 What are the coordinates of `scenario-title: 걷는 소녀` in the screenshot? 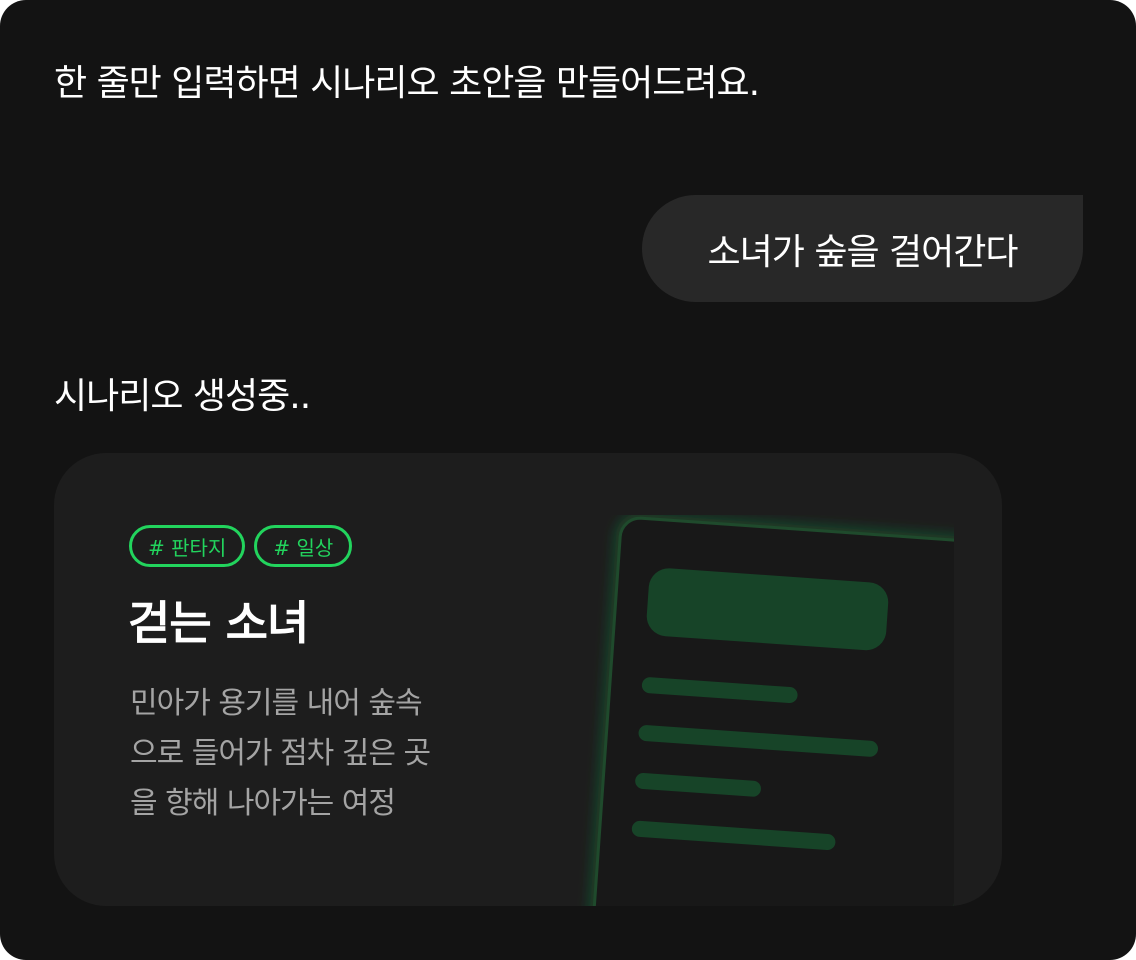 It's located at (218, 623).